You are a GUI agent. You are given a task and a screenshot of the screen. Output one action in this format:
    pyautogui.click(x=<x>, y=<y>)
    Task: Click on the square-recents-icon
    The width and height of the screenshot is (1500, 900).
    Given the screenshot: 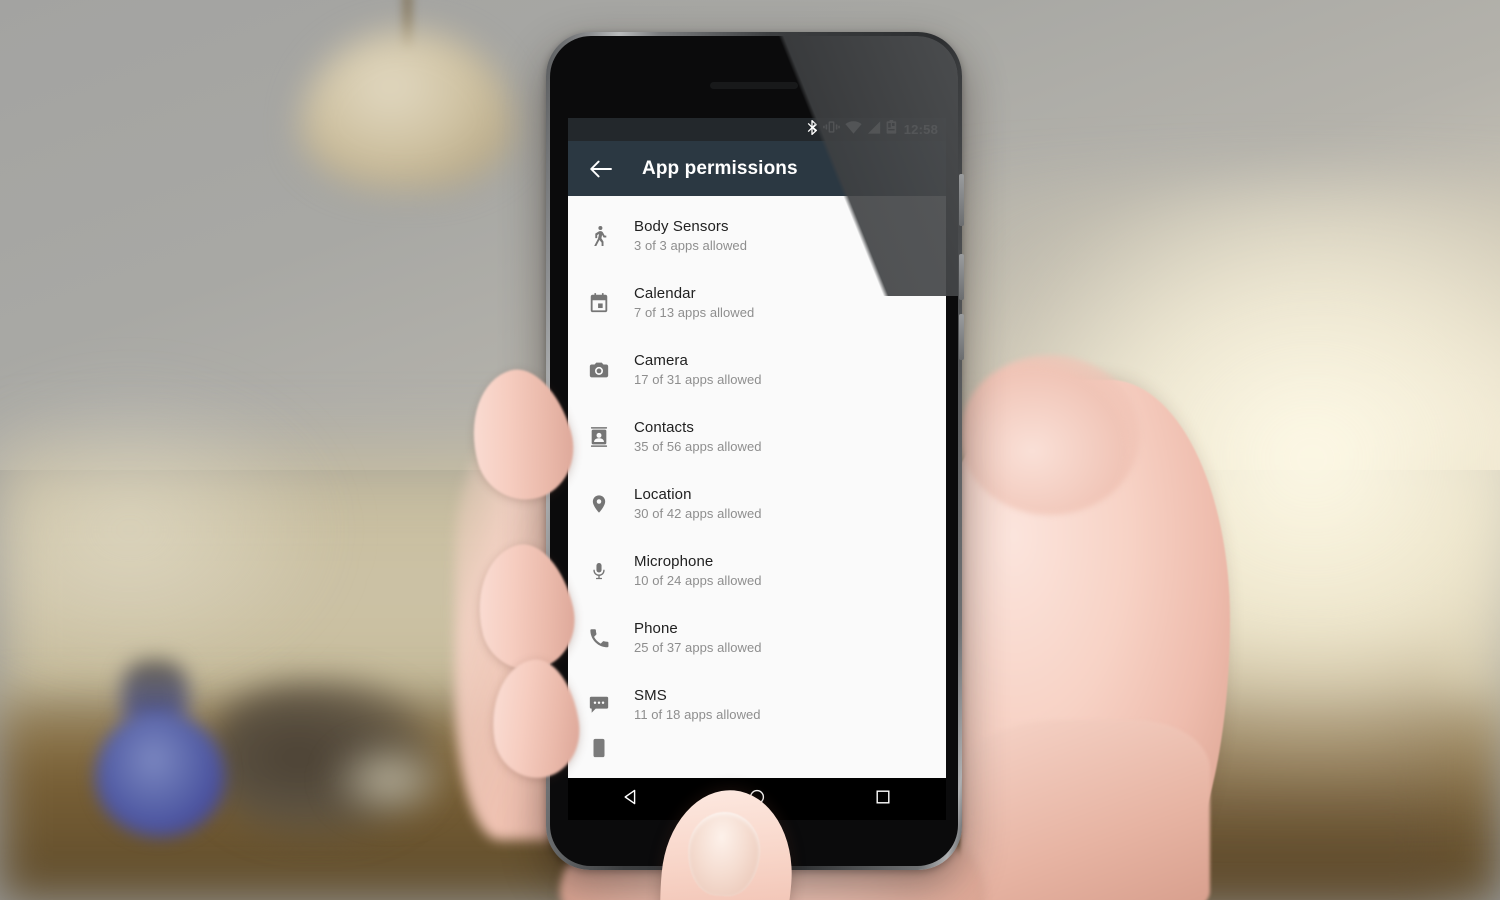 What is the action you would take?
    pyautogui.click(x=883, y=799)
    